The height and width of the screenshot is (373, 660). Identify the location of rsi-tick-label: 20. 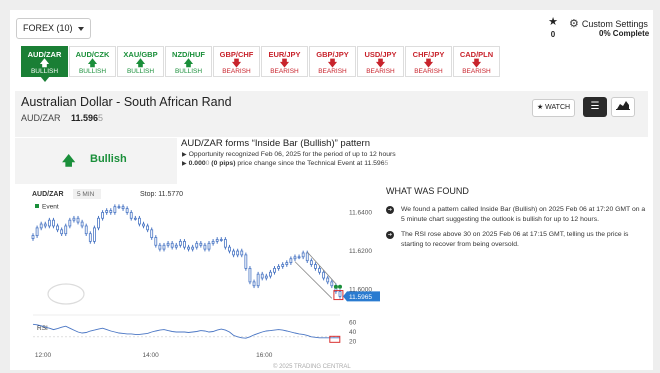
(353, 342).